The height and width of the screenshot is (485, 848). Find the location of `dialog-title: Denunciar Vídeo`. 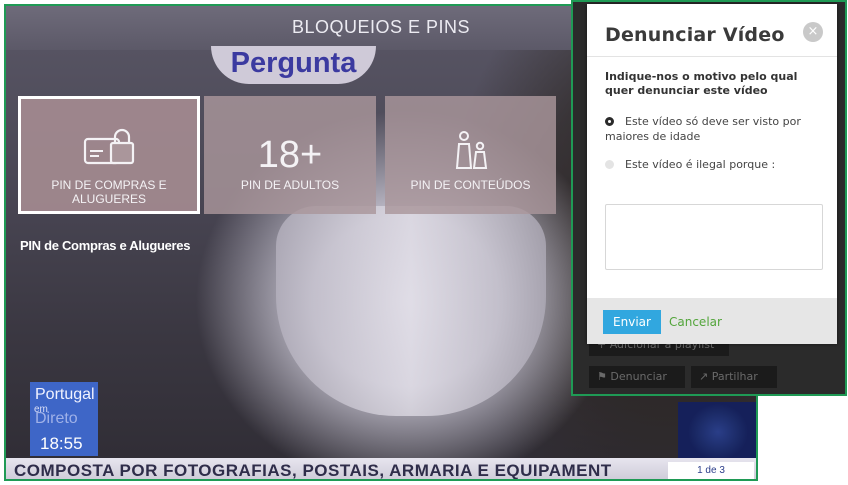

dialog-title: Denunciar Vídeo is located at coordinates (695, 35).